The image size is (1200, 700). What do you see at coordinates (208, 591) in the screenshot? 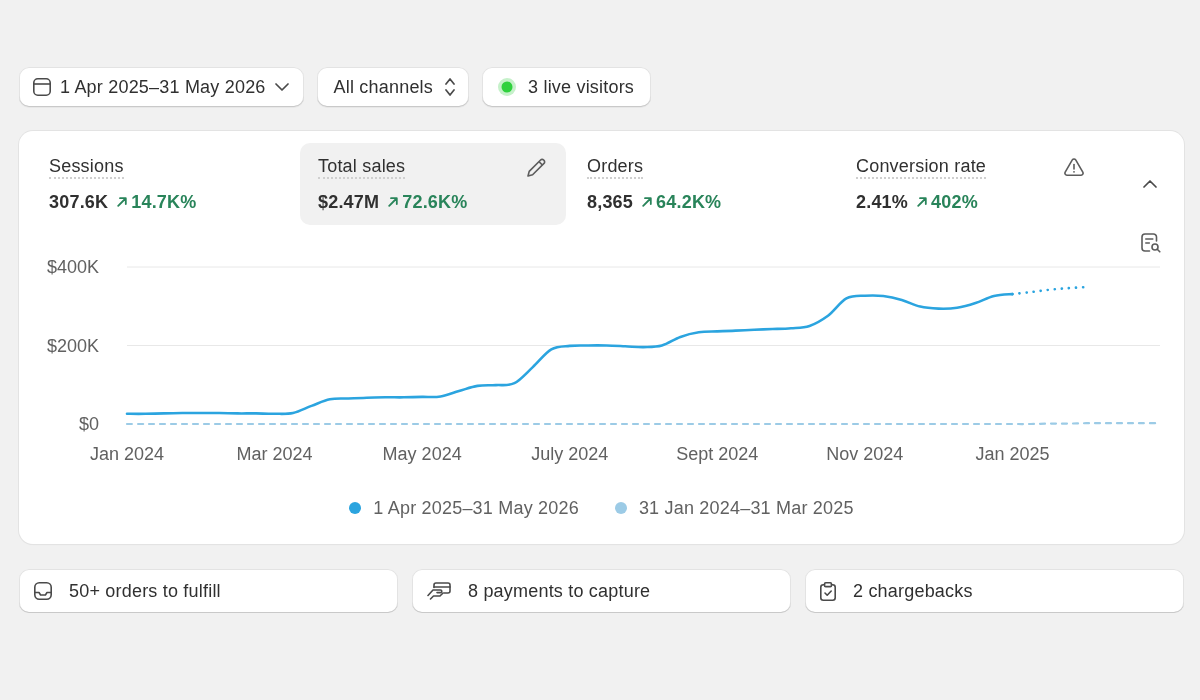
I see `task-button: 50+ orders to fulfill` at bounding box center [208, 591].